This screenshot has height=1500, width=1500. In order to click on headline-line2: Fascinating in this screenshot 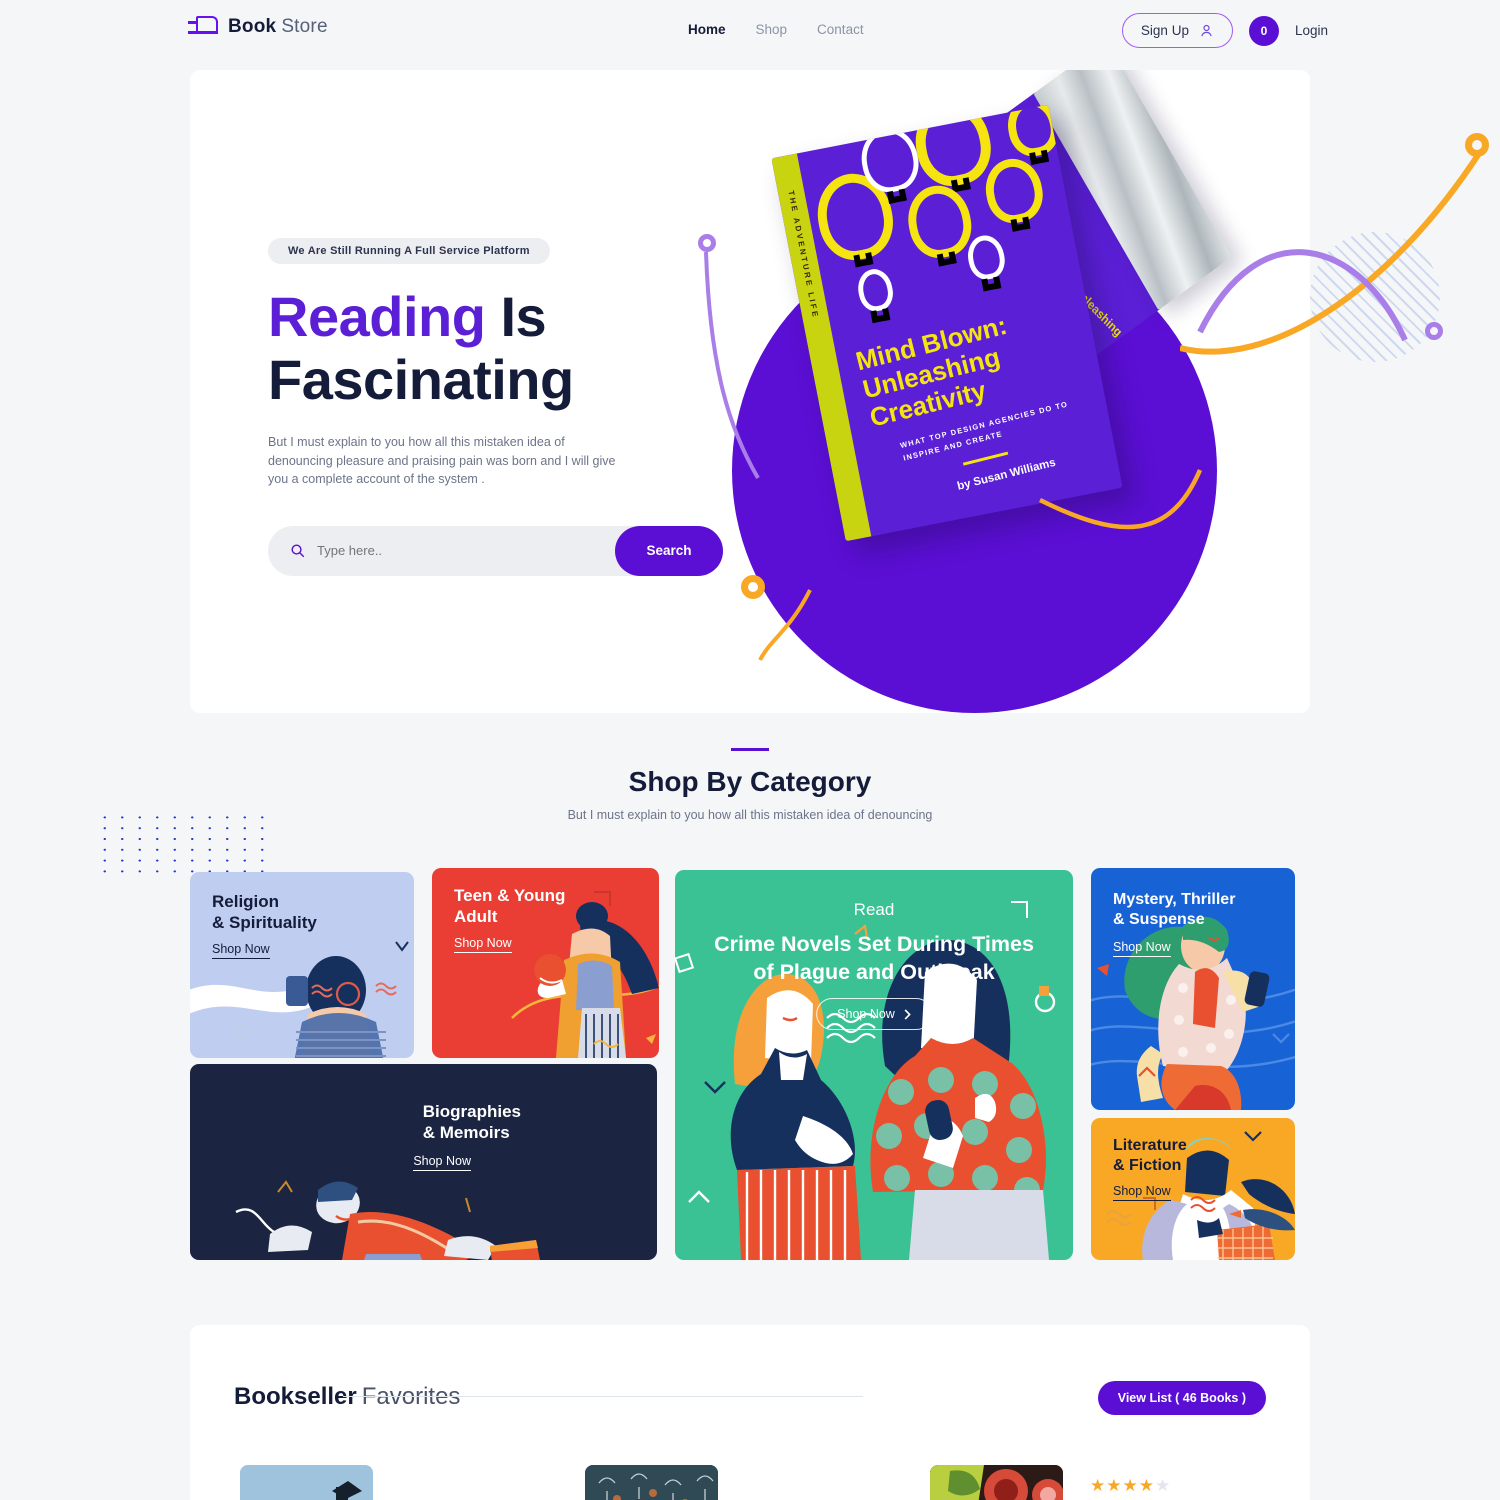, I will do `click(421, 379)`.